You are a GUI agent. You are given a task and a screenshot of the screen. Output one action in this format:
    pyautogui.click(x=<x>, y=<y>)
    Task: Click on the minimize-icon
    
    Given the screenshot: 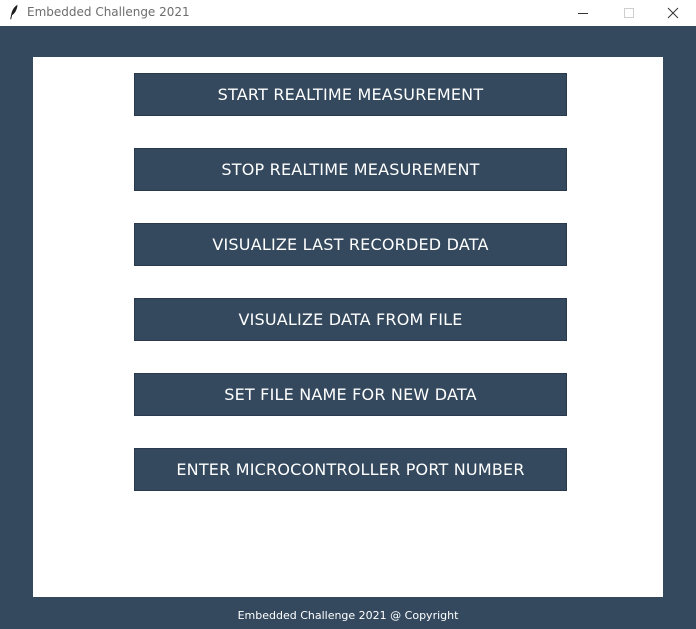 What is the action you would take?
    pyautogui.click(x=583, y=13)
    